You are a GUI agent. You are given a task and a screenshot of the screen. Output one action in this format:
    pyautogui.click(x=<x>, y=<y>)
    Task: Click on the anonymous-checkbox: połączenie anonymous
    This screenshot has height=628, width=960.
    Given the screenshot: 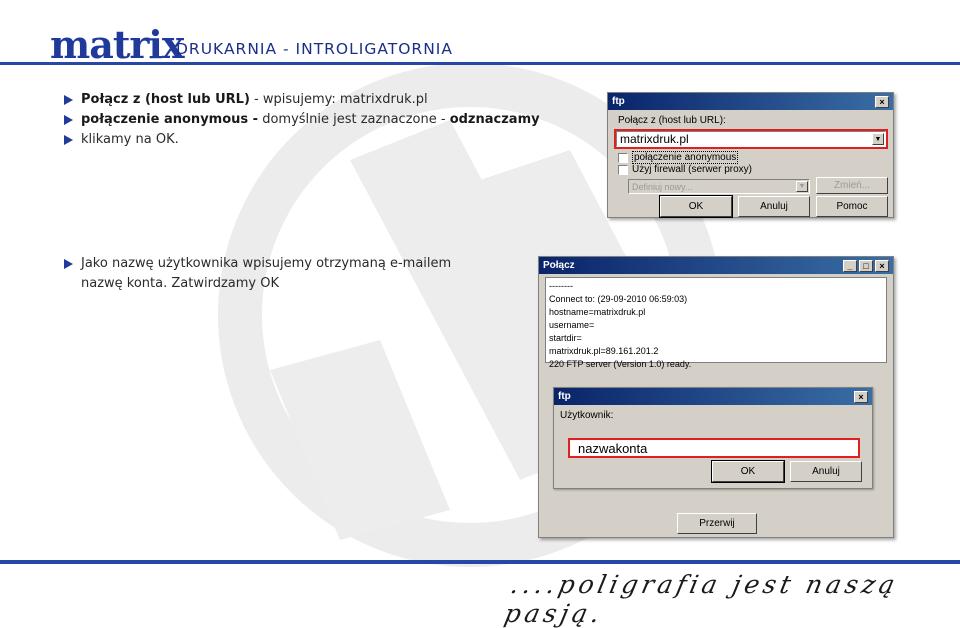 What is the action you would take?
    pyautogui.click(x=678, y=157)
    